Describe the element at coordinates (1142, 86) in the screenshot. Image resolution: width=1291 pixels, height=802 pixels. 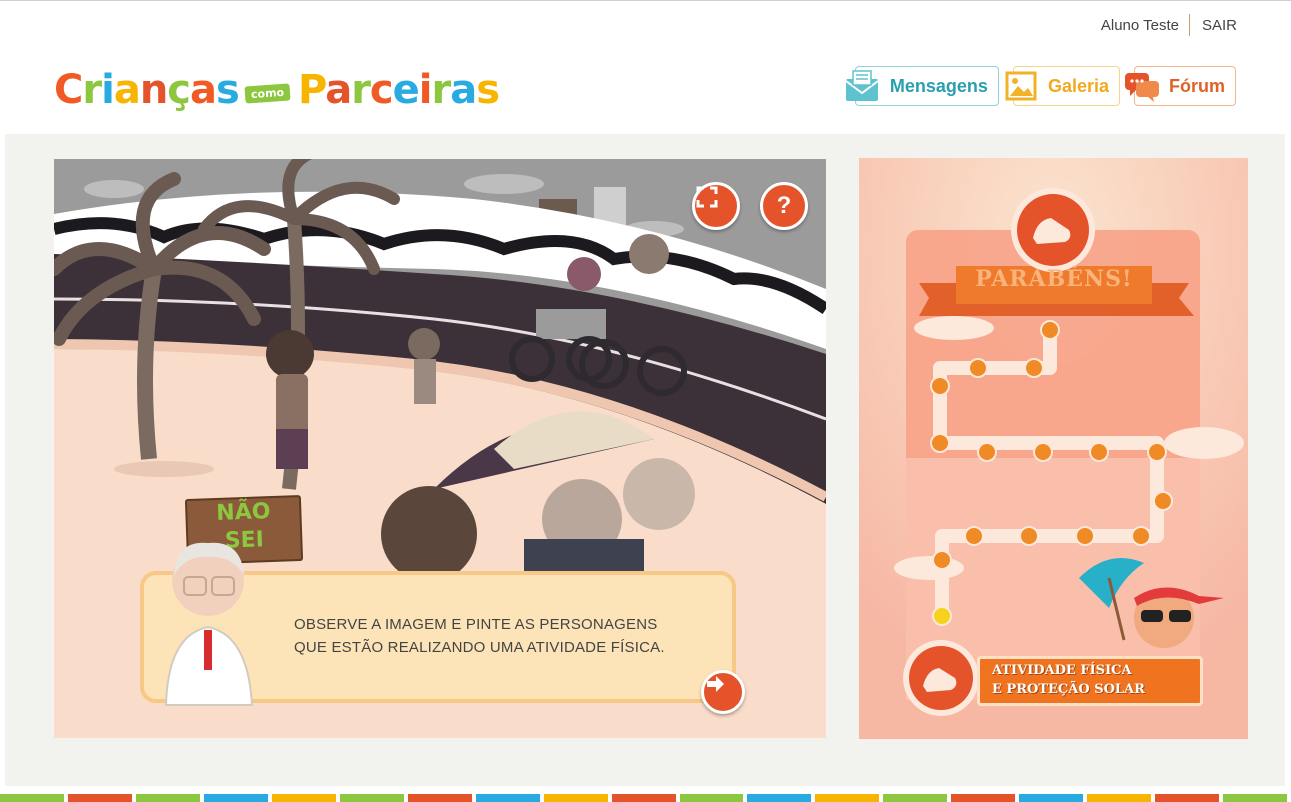
I see `chat-bubbles-icon` at that location.